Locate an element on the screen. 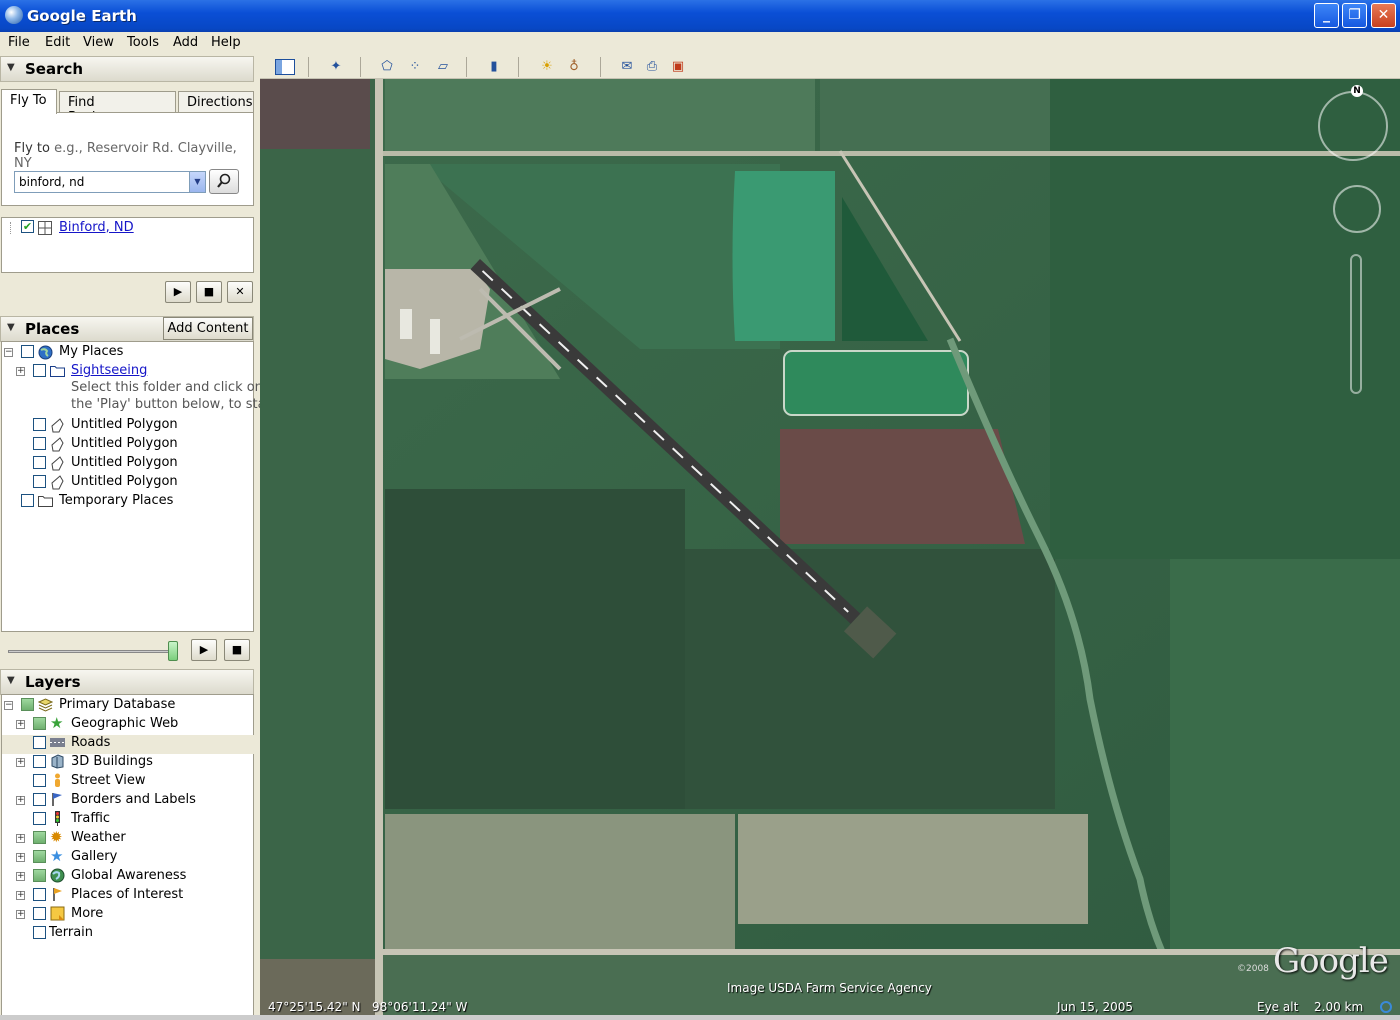  sun-icon: ✹ is located at coordinates (56, 837).